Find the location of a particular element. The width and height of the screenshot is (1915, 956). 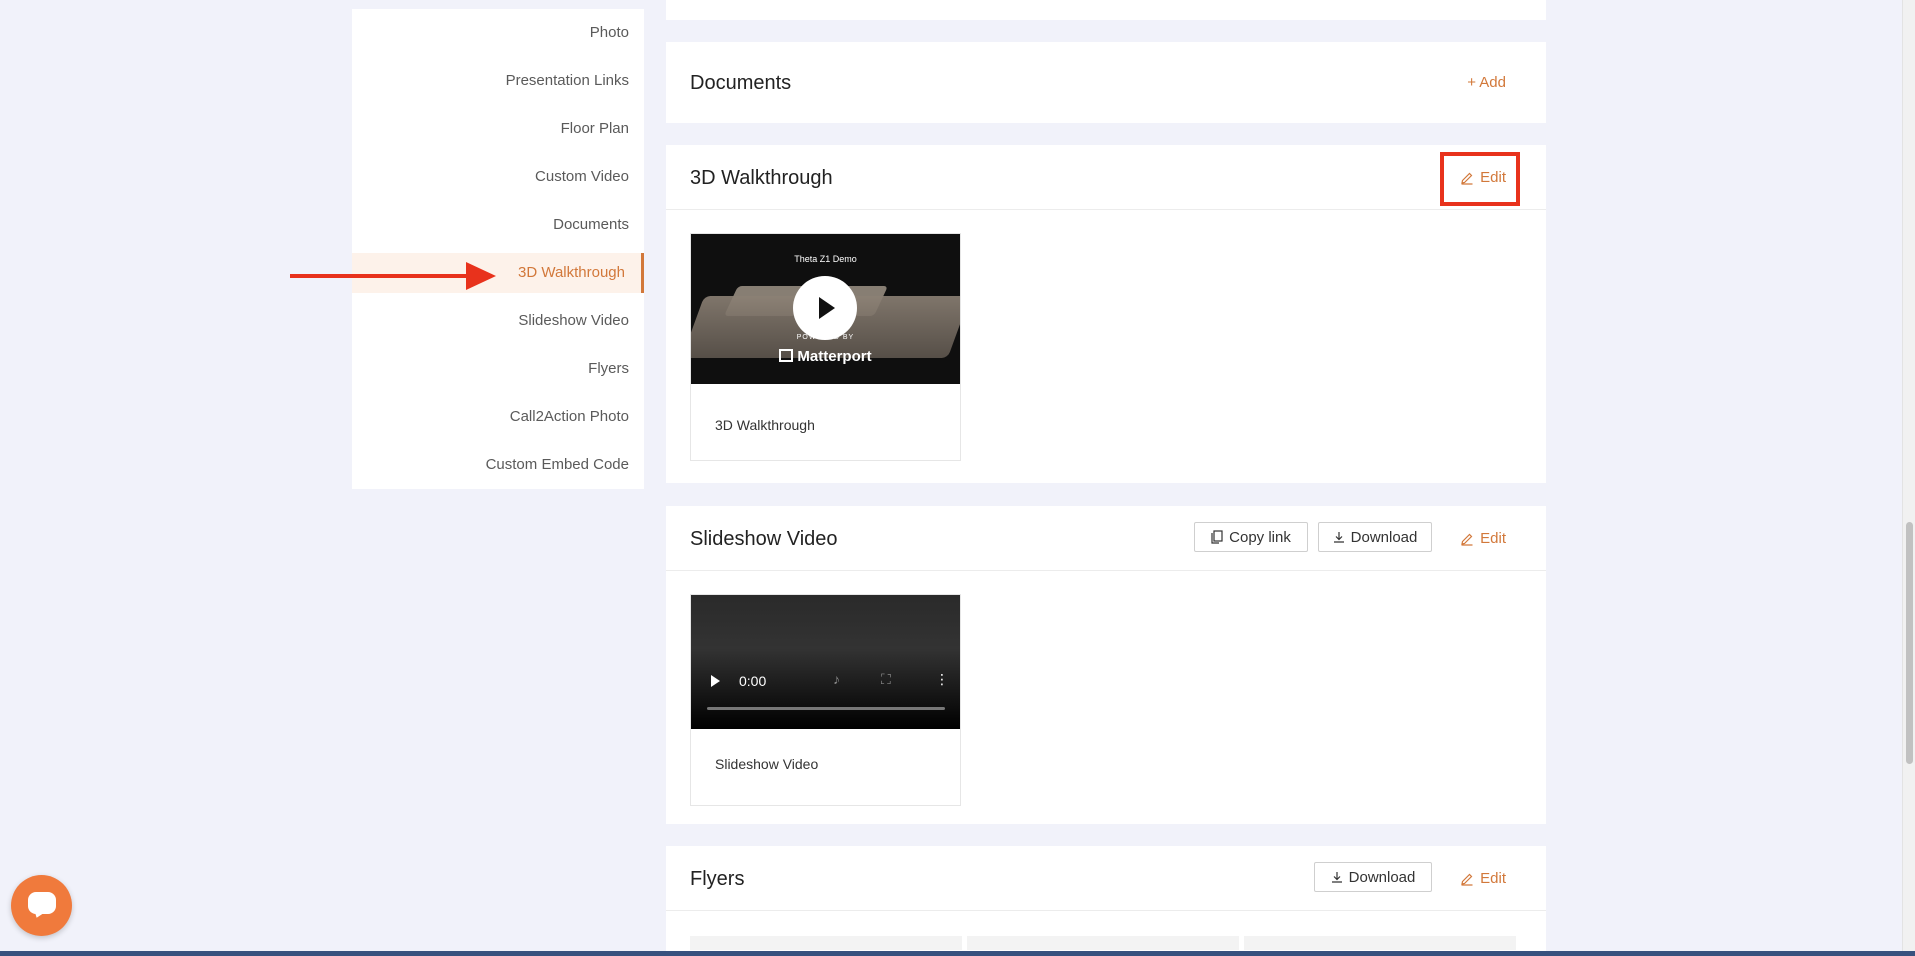

sidebar-item-photo: Photo is located at coordinates (498, 33).